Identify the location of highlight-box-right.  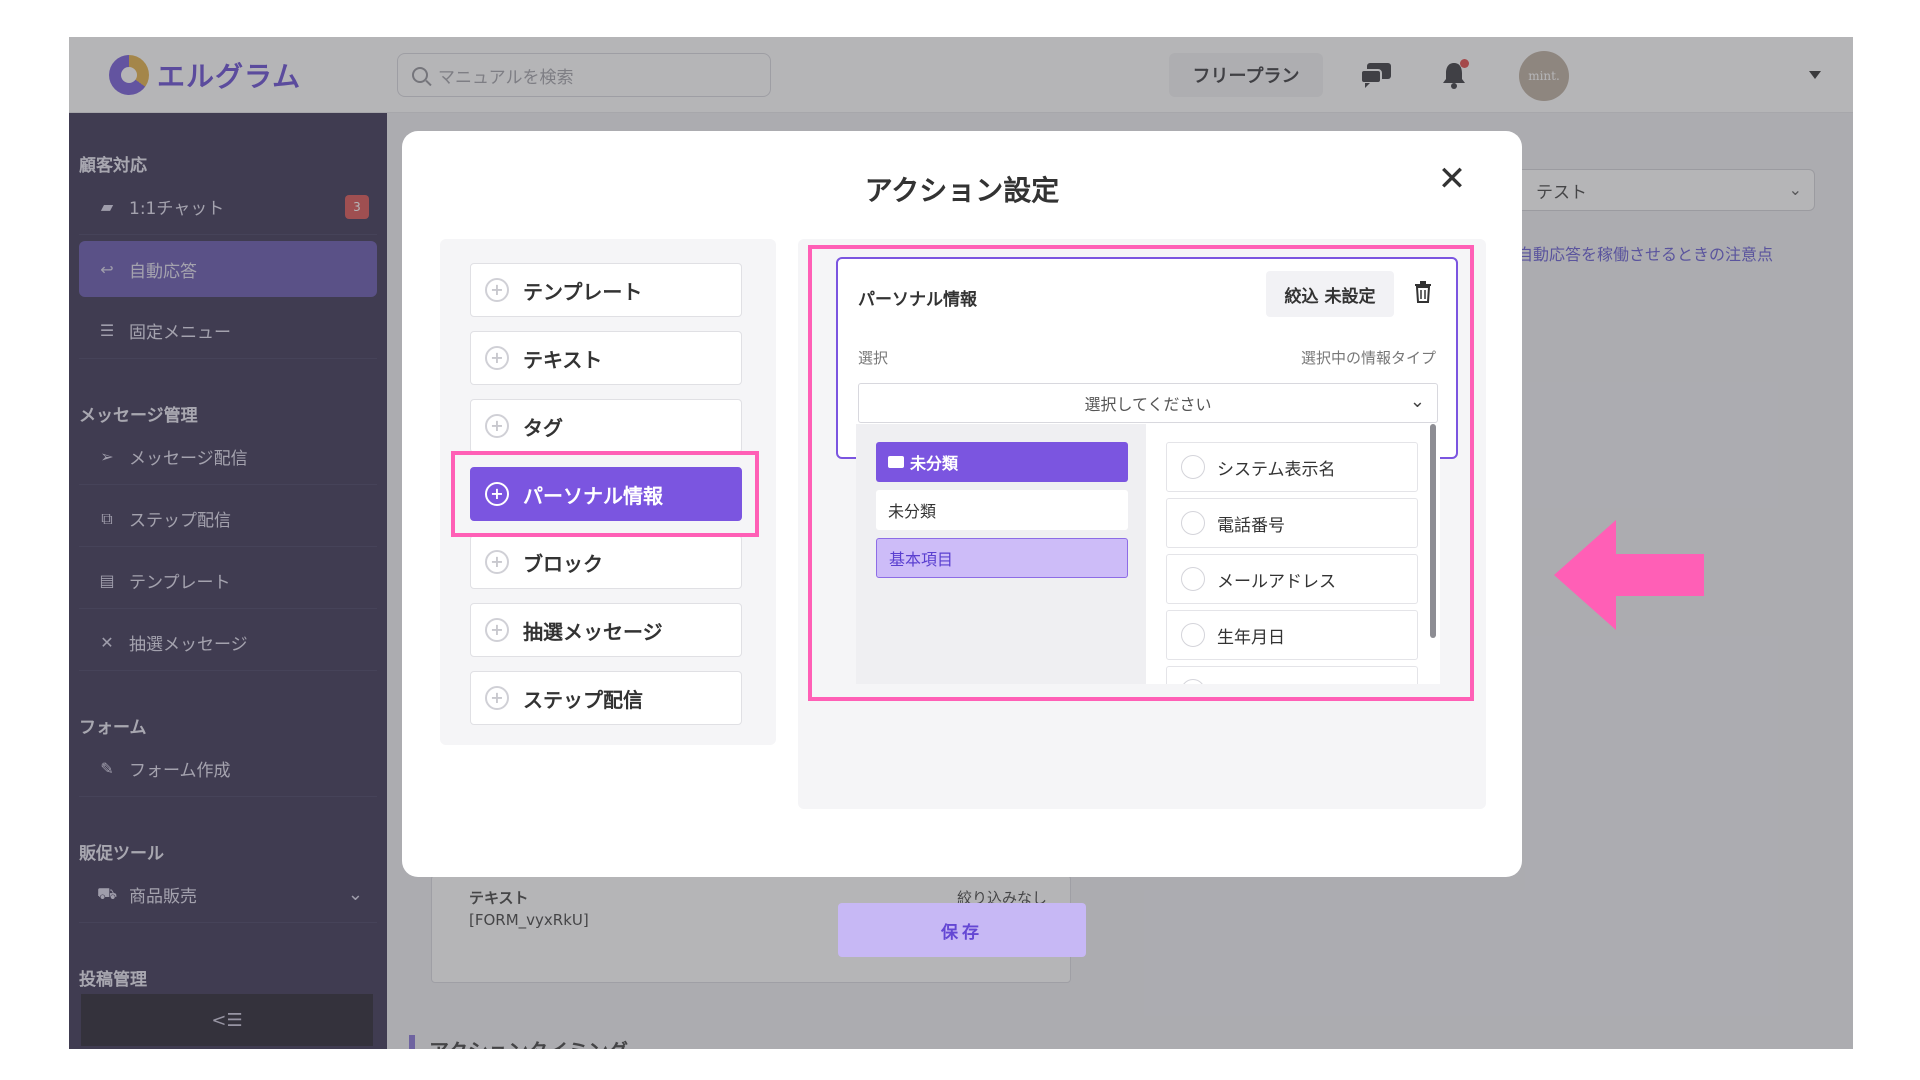
(1141, 473).